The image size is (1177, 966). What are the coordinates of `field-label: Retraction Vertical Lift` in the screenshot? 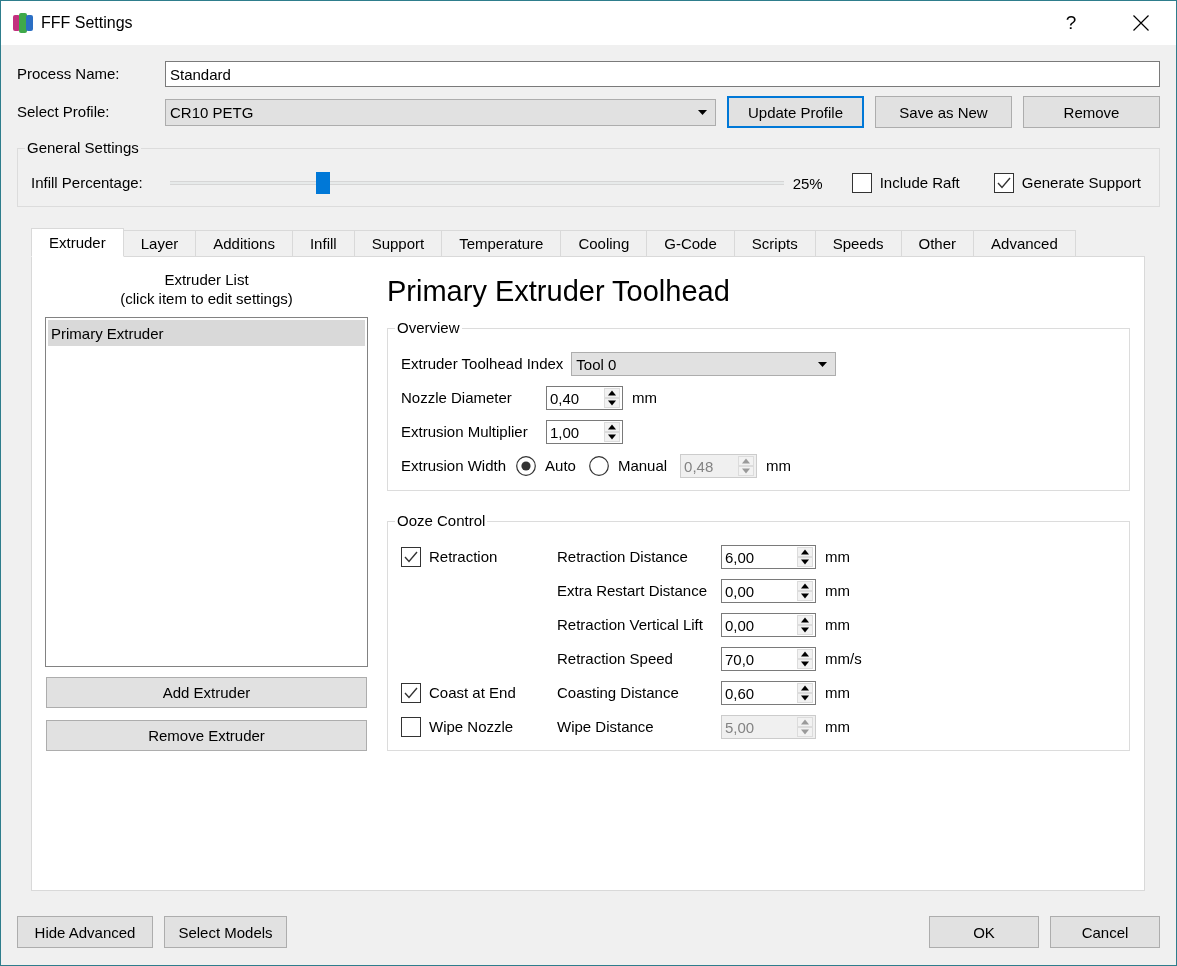 It's located at (630, 625).